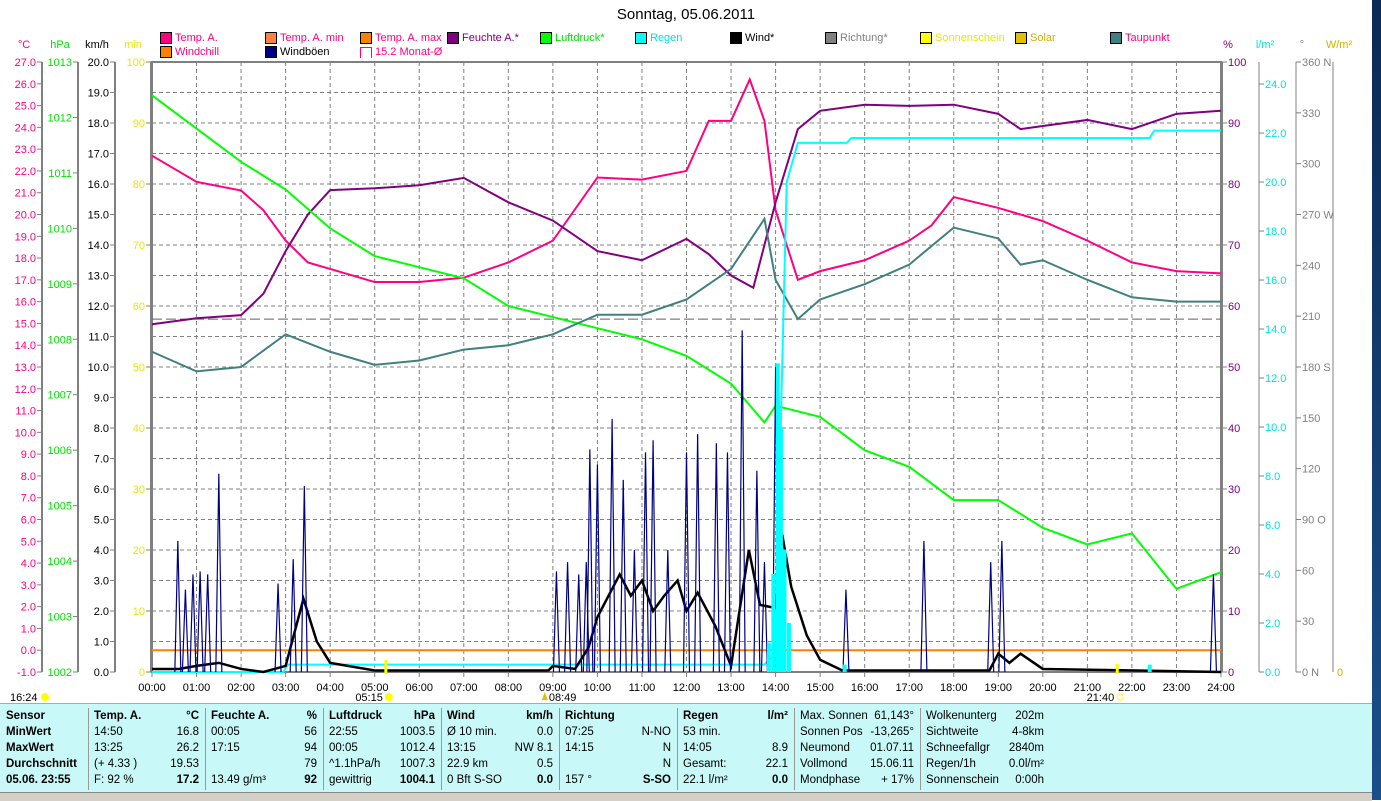 This screenshot has width=1381, height=801. What do you see at coordinates (225, 748) in the screenshot?
I see `cell-time: 17:15` at bounding box center [225, 748].